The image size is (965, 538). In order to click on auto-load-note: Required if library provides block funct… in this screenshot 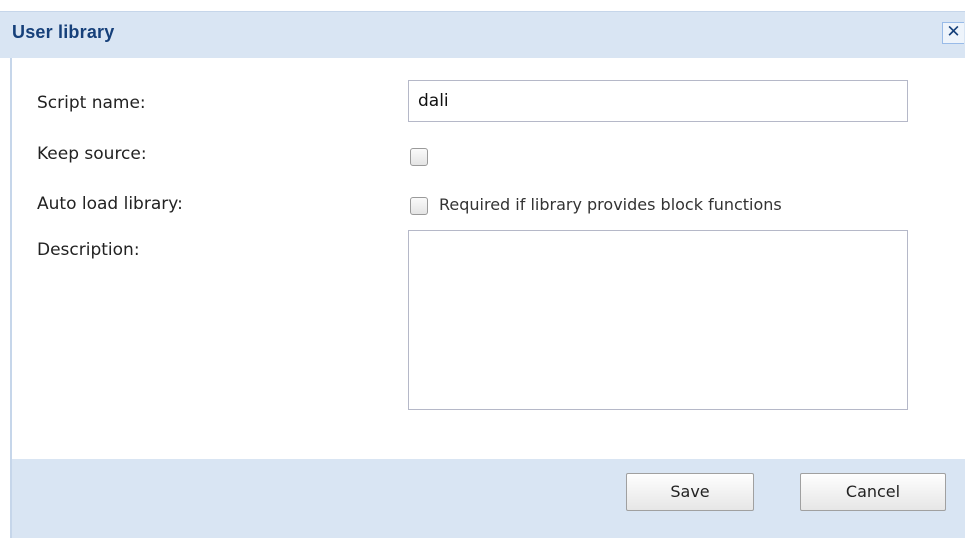, I will do `click(610, 204)`.